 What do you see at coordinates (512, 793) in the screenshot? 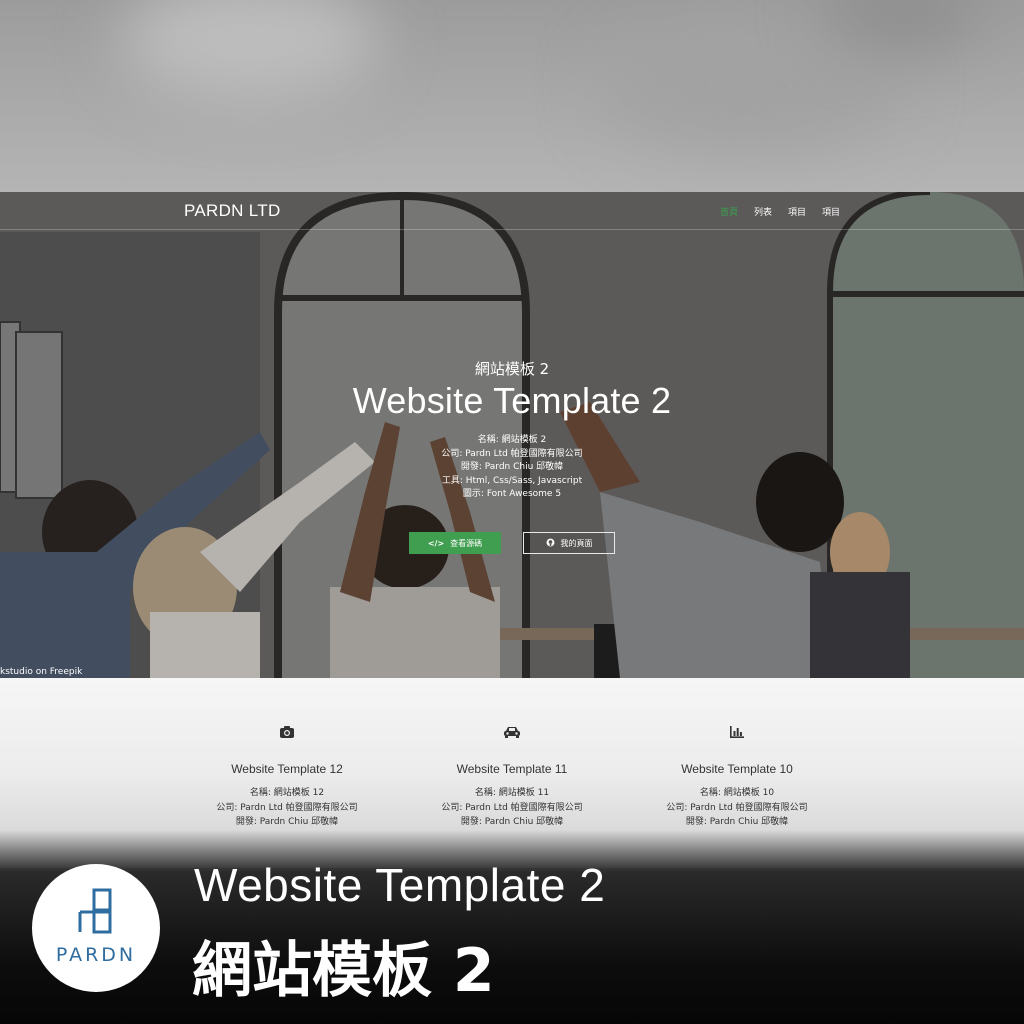
I see `card-meta-name: 名稱: 網站模板 11` at bounding box center [512, 793].